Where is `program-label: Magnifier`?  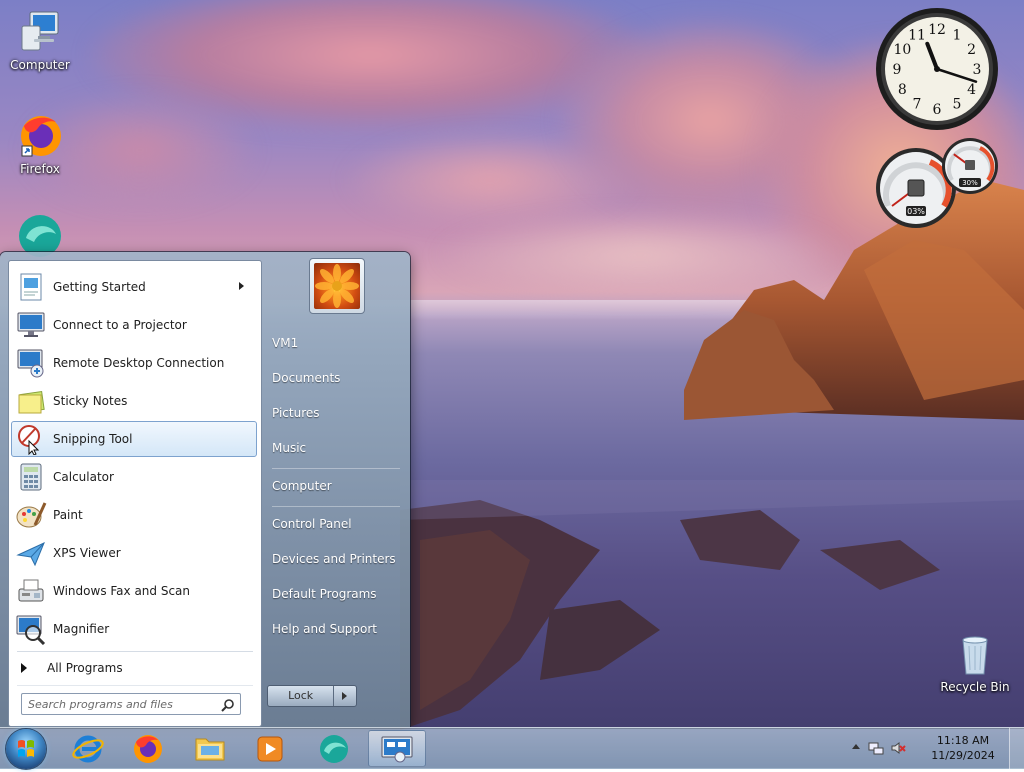
program-label: Magnifier is located at coordinates (81, 629).